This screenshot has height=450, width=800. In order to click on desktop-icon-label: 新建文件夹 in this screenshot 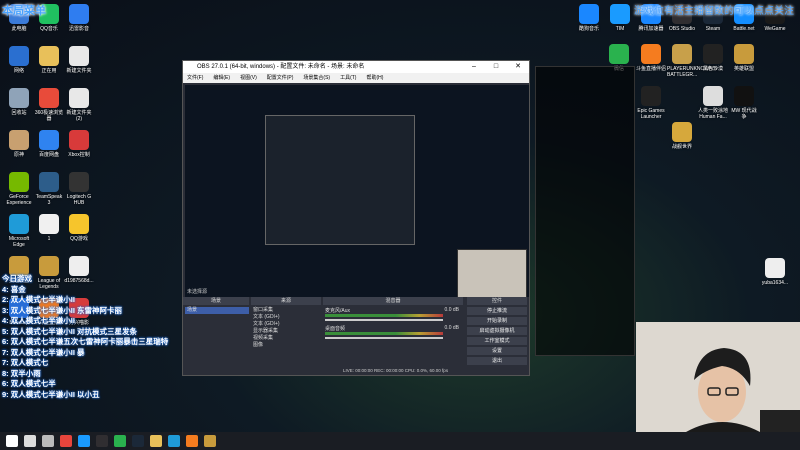, I will do `click(79, 71)`.